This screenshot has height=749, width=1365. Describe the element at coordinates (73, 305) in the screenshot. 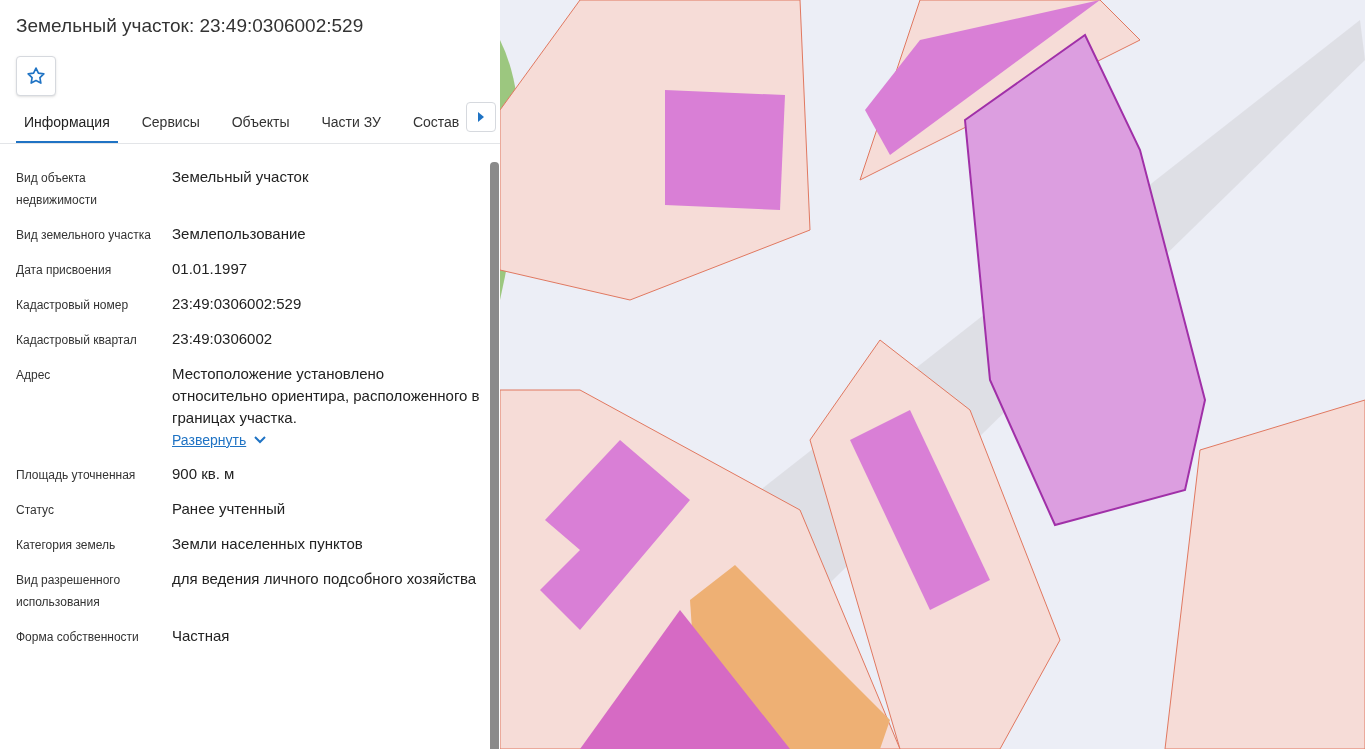

I see `field-label: Кадастровый номер` at that location.